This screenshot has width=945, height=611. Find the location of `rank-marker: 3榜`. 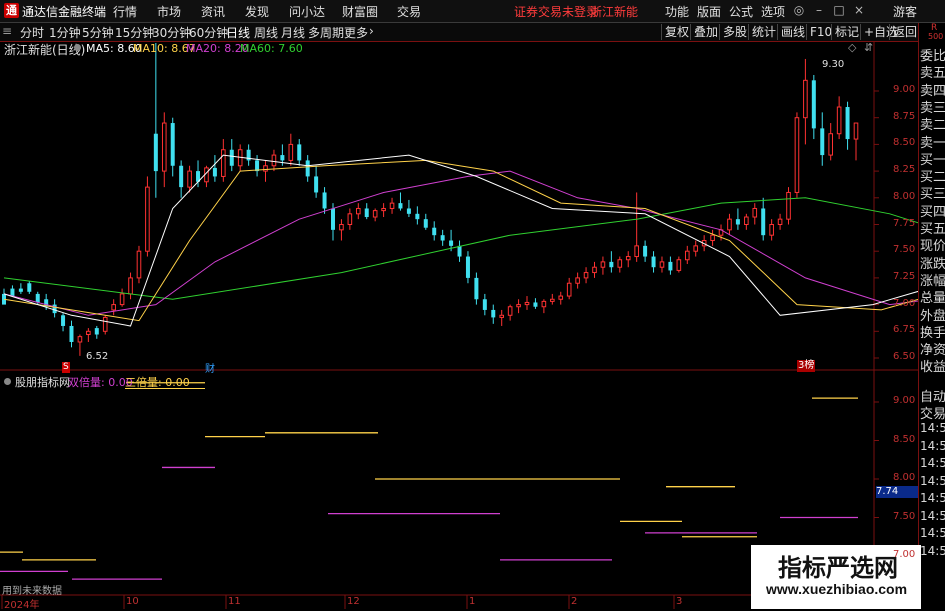

rank-marker: 3榜 is located at coordinates (806, 366).